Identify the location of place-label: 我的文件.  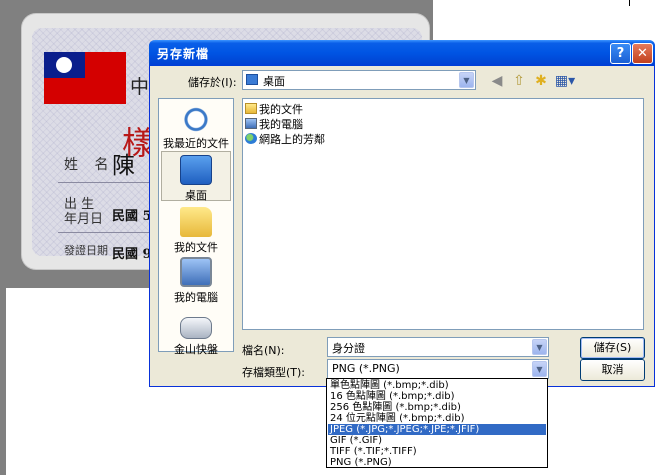
(196, 247).